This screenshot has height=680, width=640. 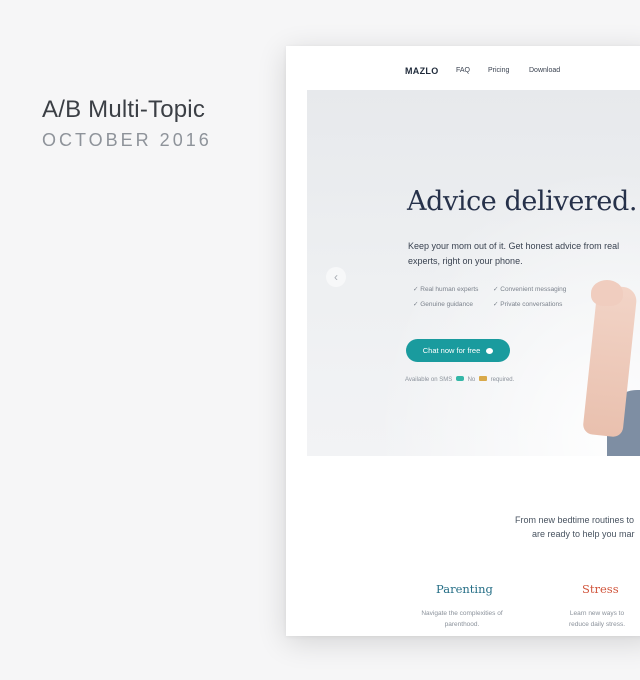 What do you see at coordinates (446, 289) in the screenshot?
I see `feature-item: ✓ Real human experts` at bounding box center [446, 289].